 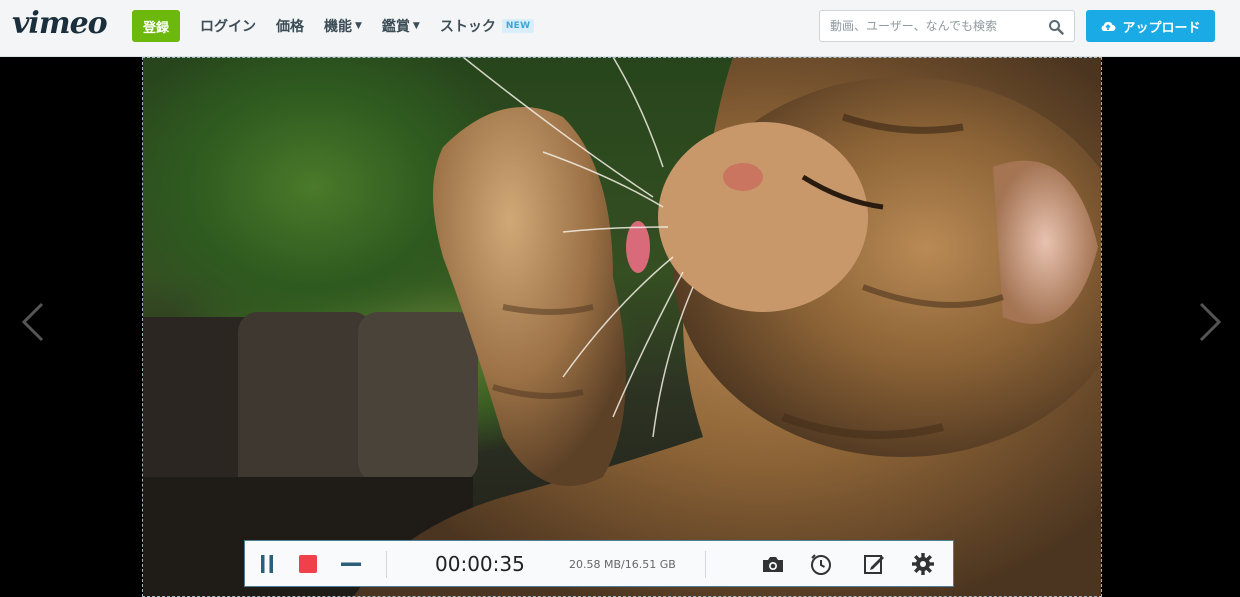 I want to click on stop-button, so click(x=308, y=564).